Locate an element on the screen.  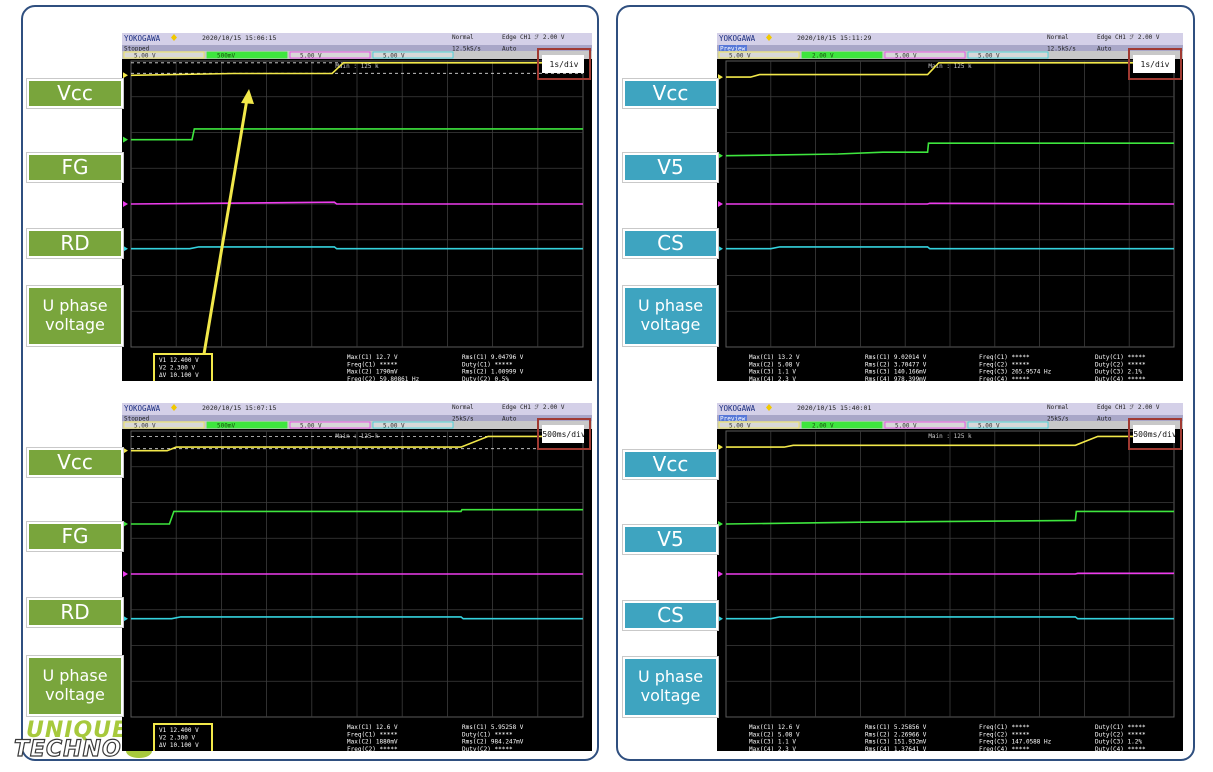
measurement-value: Rms(C1) 5.95258 V is located at coordinates (493, 727).